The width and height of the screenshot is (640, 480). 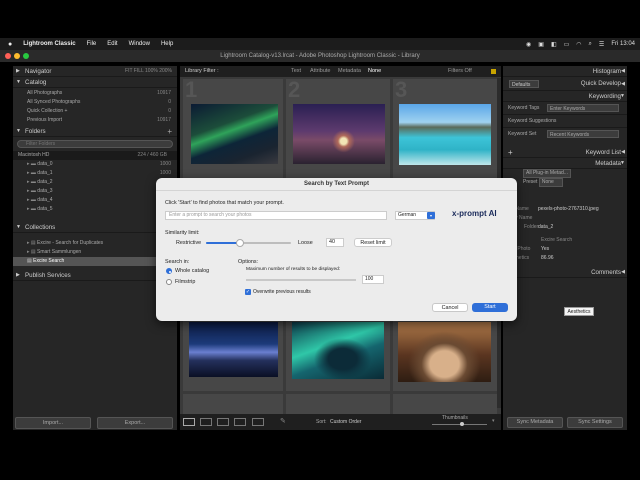 What do you see at coordinates (95, 120) in the screenshot?
I see `catalog-item: Previous Import 10917` at bounding box center [95, 120].